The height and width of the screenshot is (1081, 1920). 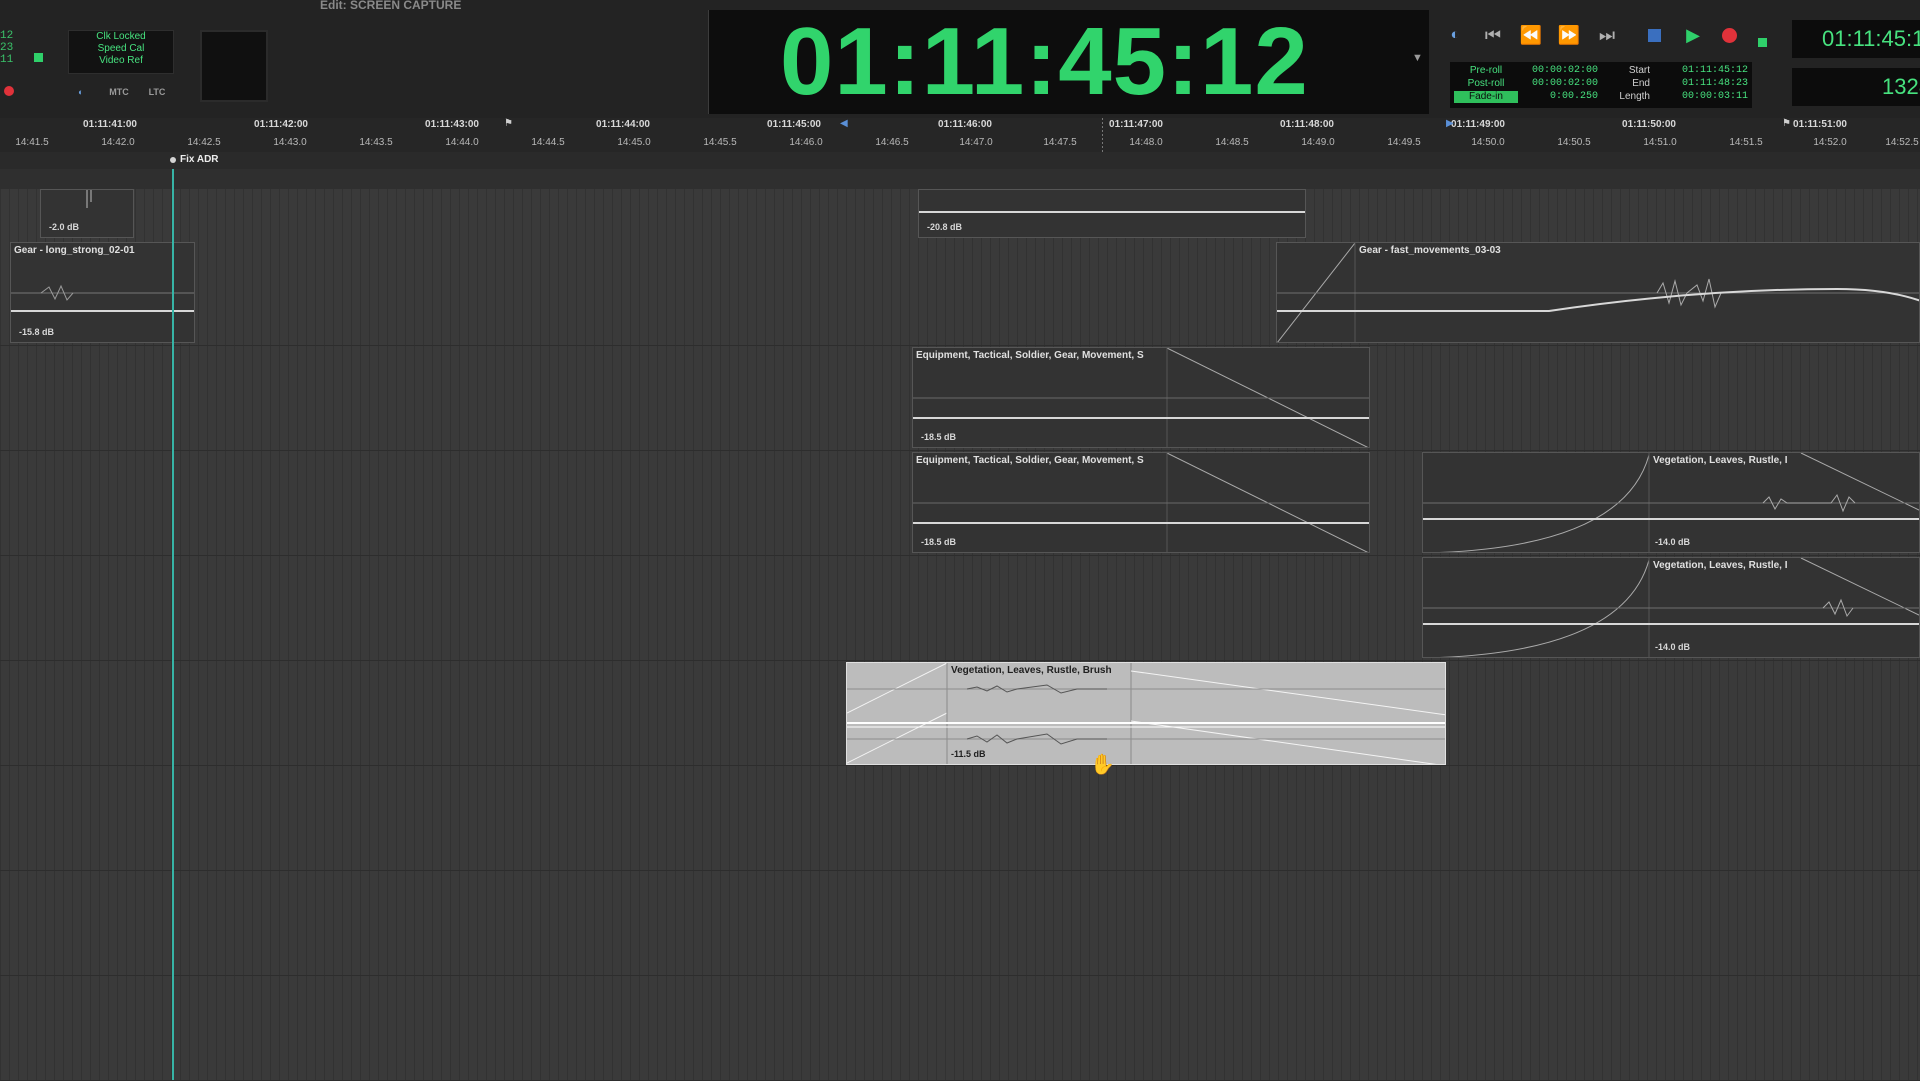 I want to click on playhead-line, so click(x=173, y=624).